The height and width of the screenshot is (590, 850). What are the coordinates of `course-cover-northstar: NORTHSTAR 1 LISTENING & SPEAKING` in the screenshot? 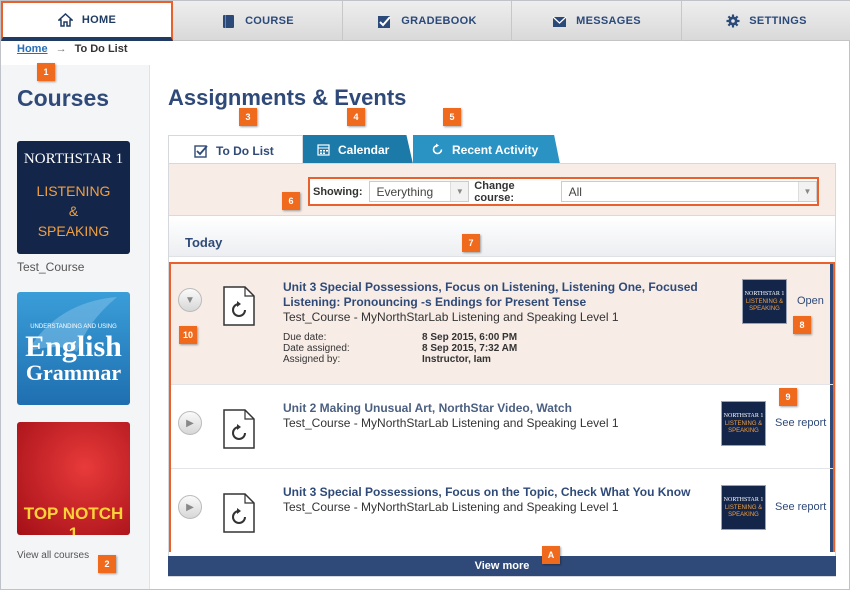 It's located at (73, 197).